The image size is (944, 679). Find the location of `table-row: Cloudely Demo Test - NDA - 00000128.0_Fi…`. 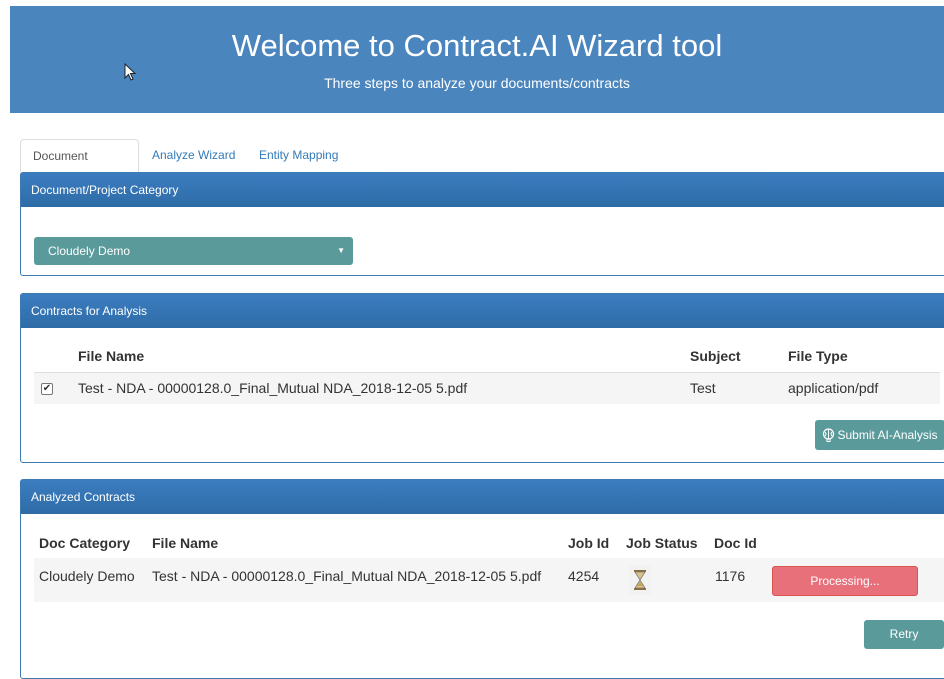

table-row: Cloudely Demo Test - NDA - 00000128.0_Fi… is located at coordinates (489, 580).